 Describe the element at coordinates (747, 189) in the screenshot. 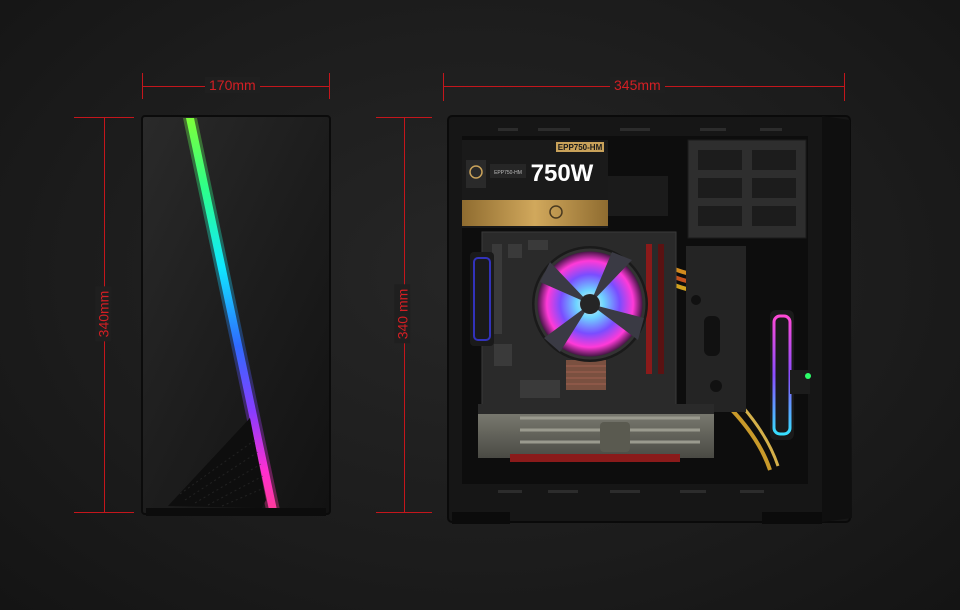

I see `drive-cage` at that location.